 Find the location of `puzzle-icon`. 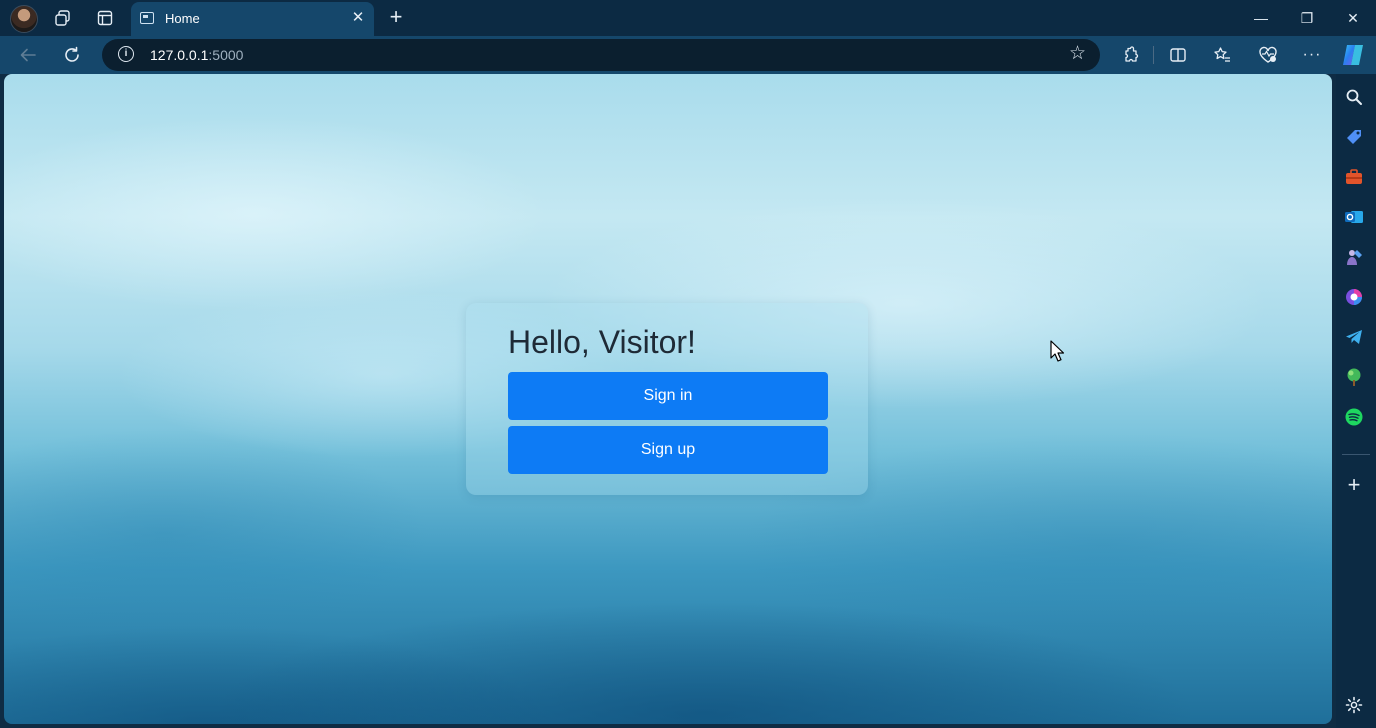

puzzle-icon is located at coordinates (1132, 54).